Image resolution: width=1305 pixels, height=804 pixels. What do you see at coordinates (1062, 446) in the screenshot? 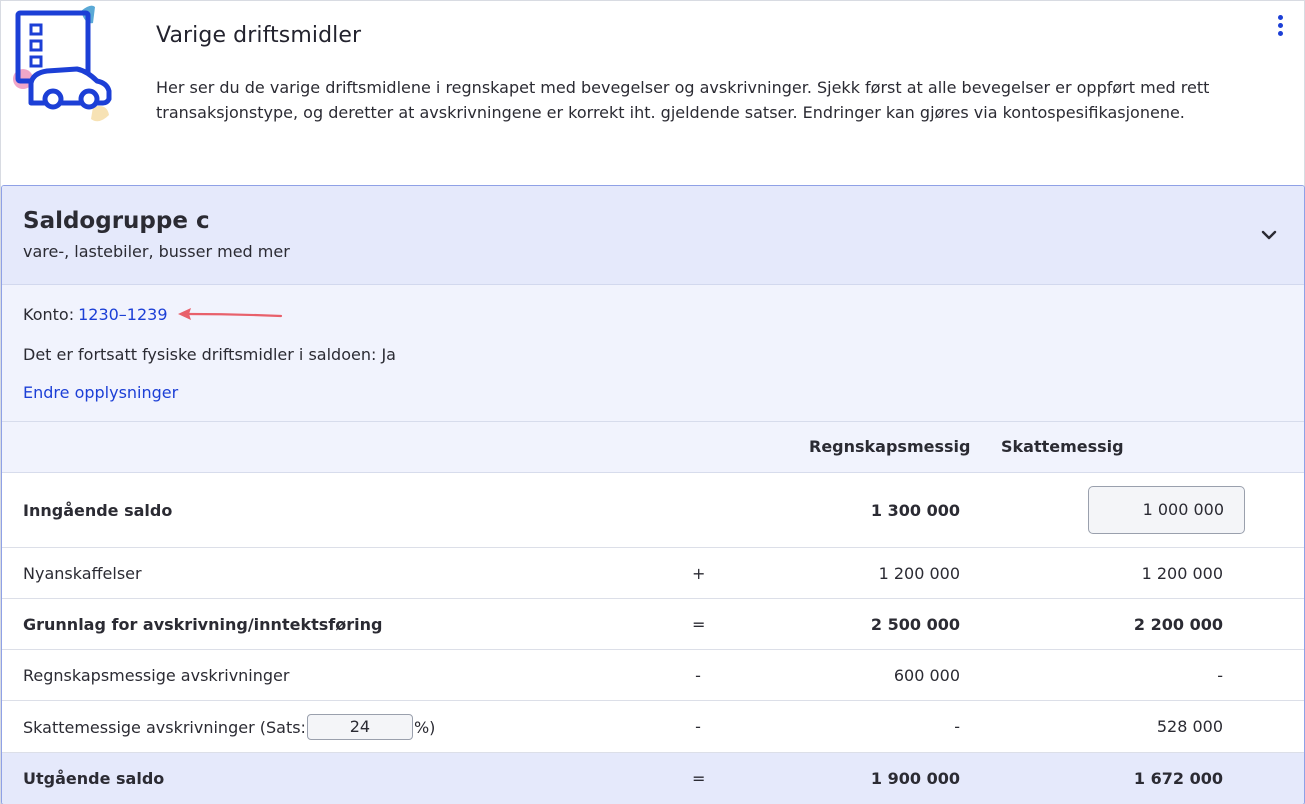
I see `column-header-skattemessig: Skattemessig` at bounding box center [1062, 446].